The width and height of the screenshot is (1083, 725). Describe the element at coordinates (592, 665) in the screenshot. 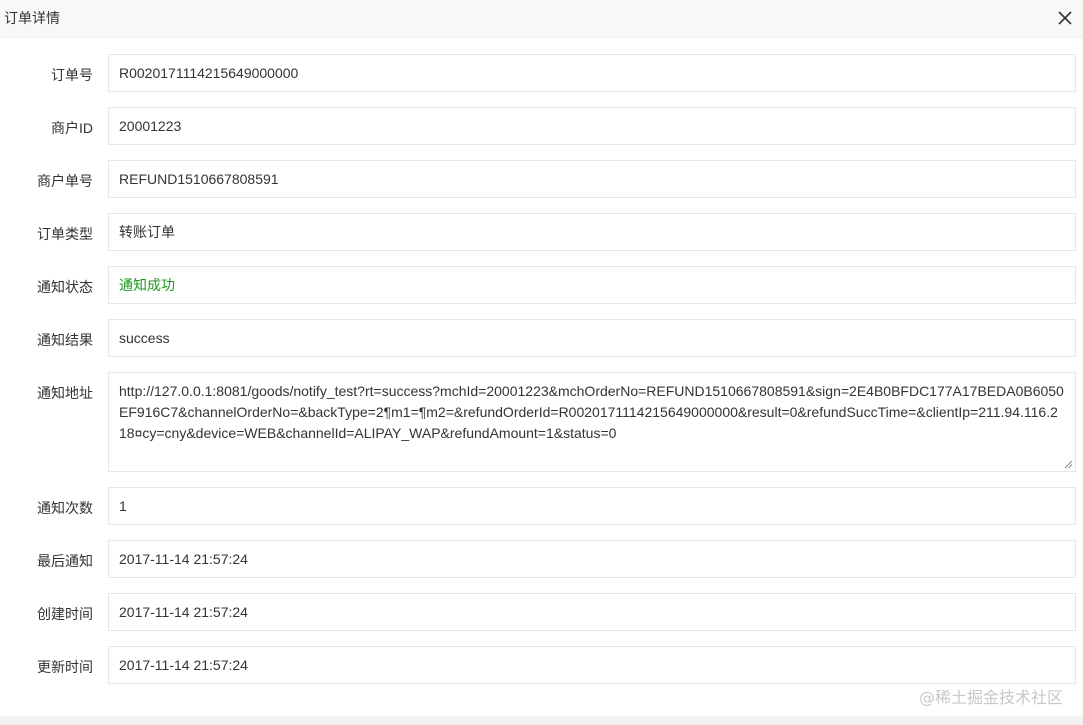

I see `updated-time-field: 2017-11-14 21:57:24` at that location.